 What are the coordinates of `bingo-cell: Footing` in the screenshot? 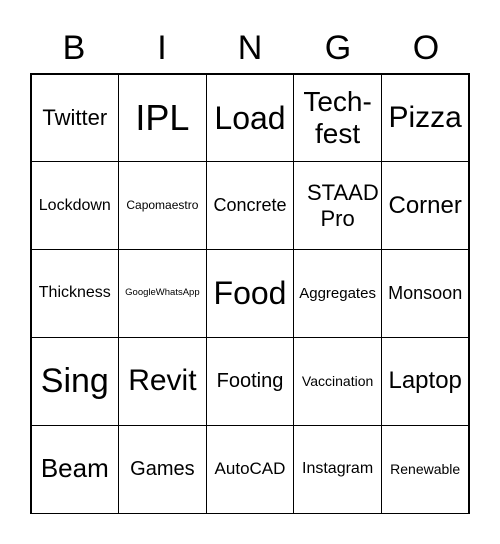 It's located at (250, 381).